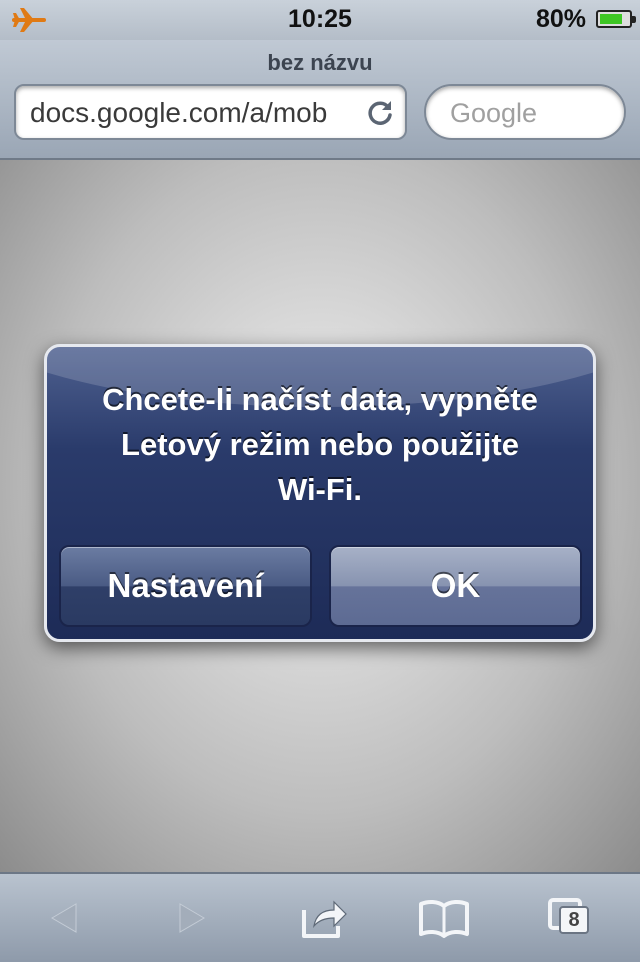 This screenshot has height=962, width=640. I want to click on share-button, so click(324, 918).